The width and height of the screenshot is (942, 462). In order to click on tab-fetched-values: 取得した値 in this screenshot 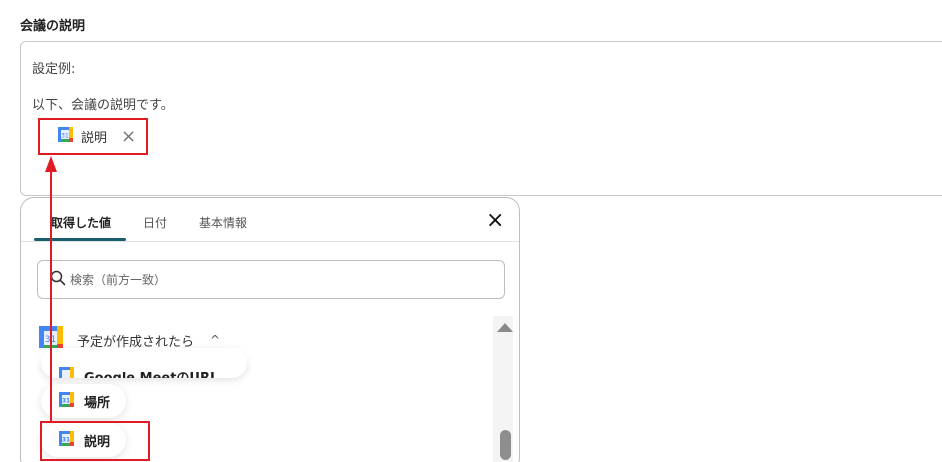, I will do `click(81, 222)`.